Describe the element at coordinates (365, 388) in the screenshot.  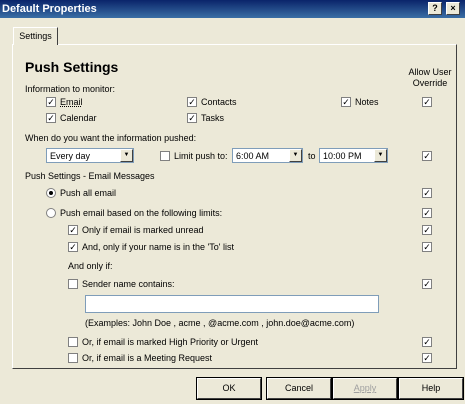
I see `apply-button: Apply` at that location.